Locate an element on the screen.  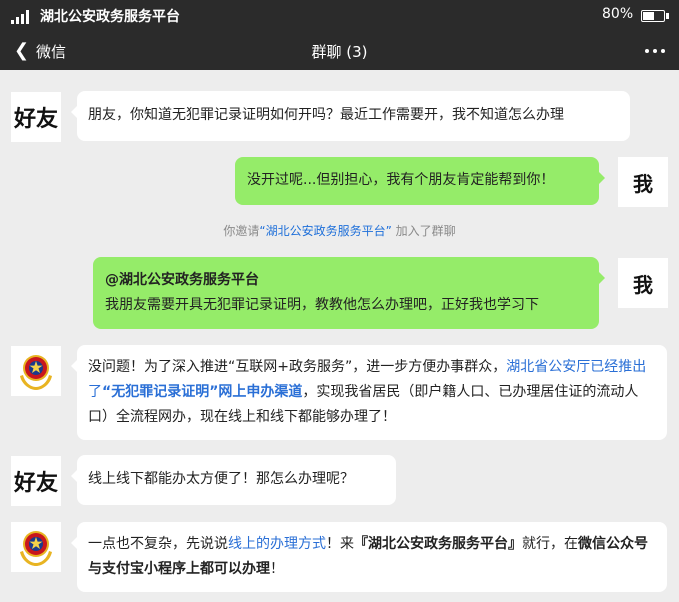
service-link: “无犯罪记录证明”网上申办渠道 is located at coordinates (202, 392).